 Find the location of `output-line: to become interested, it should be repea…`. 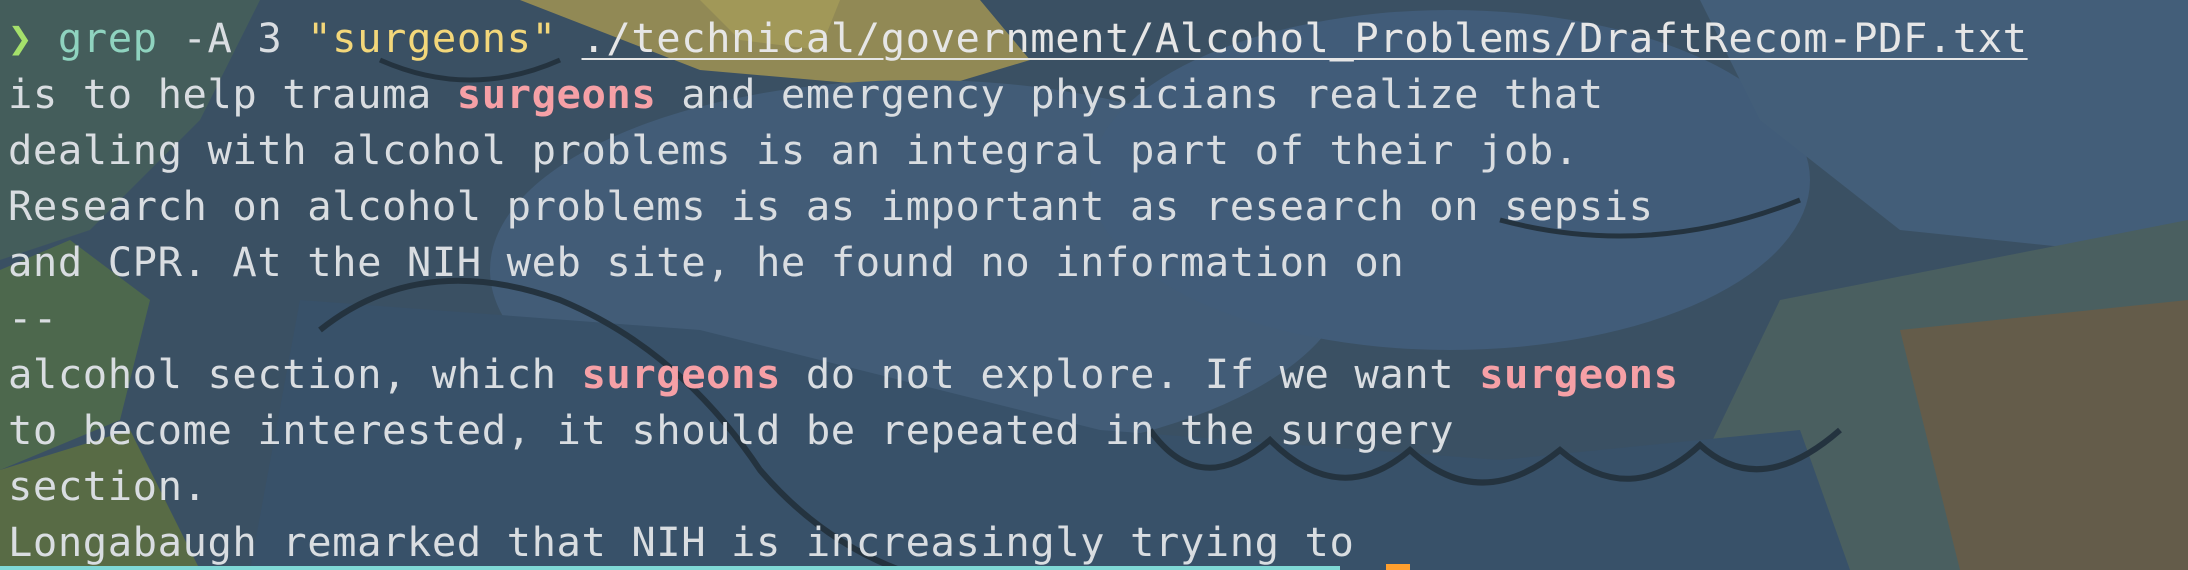

output-line: to become interested, it should be repea… is located at coordinates (731, 430).